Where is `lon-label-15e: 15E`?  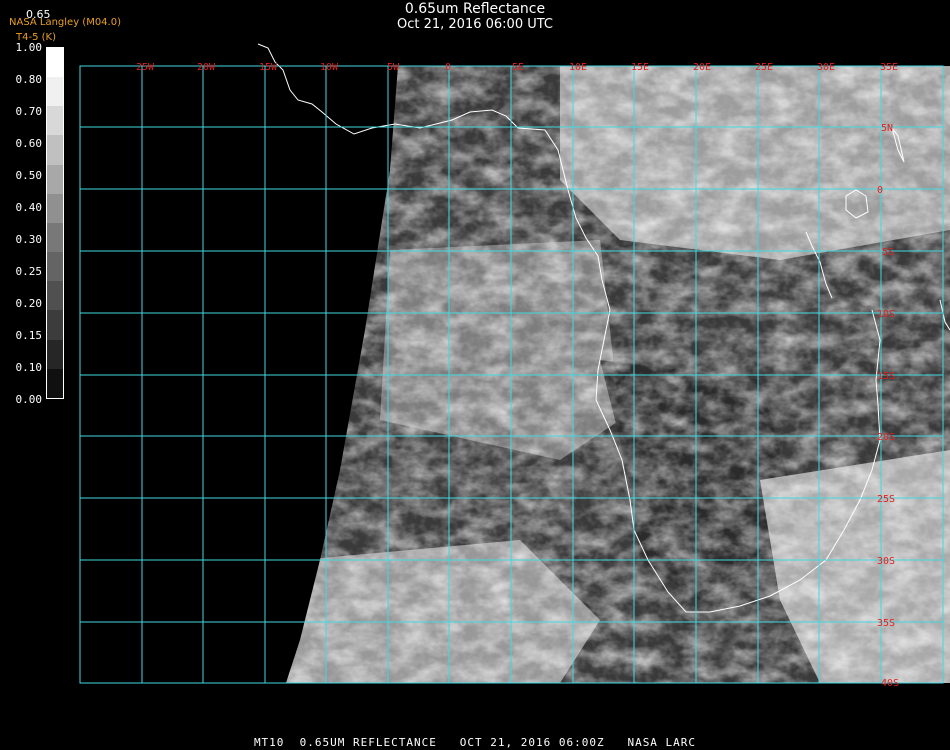
lon-label-15e: 15E is located at coordinates (640, 67).